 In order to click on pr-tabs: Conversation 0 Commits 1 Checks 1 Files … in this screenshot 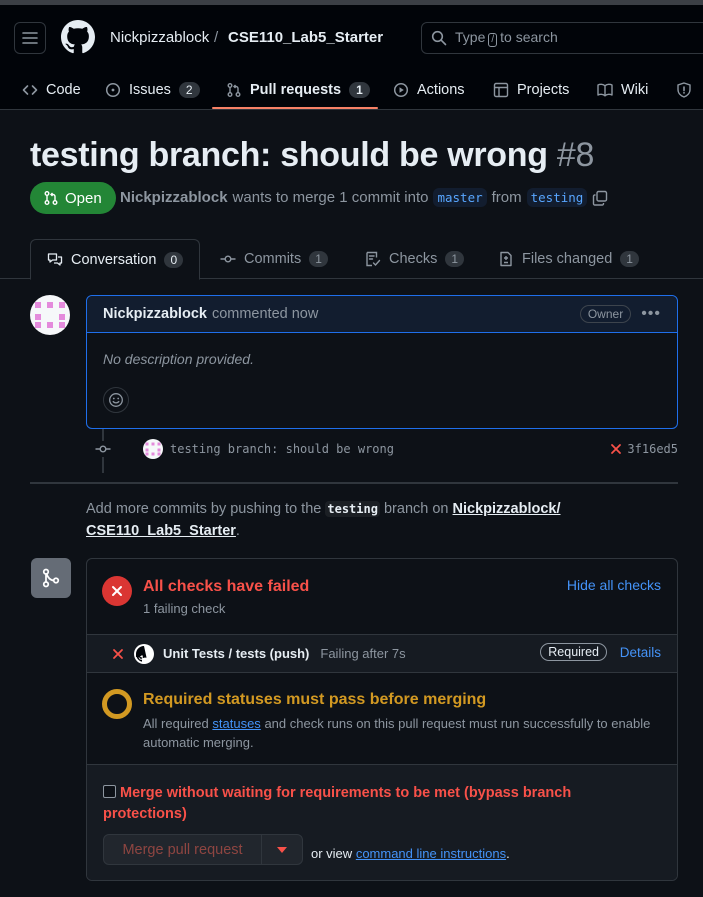, I will do `click(354, 259)`.